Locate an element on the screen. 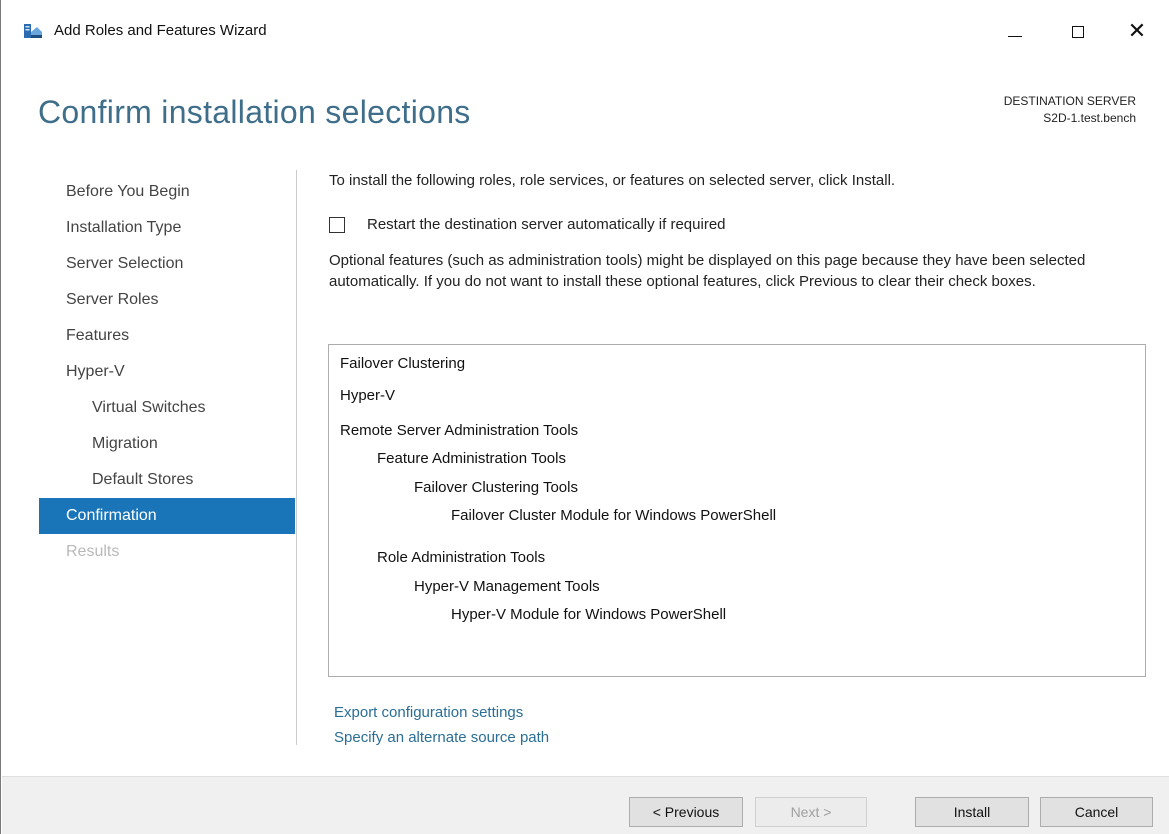 The width and height of the screenshot is (1169, 834). cancel-button: Cancel is located at coordinates (1096, 812).